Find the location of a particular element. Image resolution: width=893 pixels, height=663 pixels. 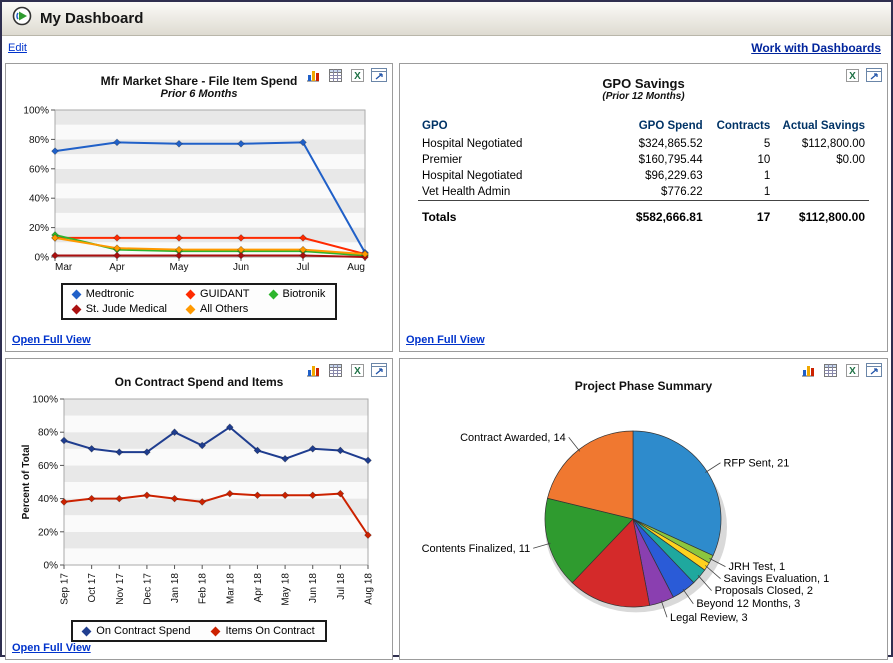

legend-label: Items On Contract is located at coordinates (270, 631).